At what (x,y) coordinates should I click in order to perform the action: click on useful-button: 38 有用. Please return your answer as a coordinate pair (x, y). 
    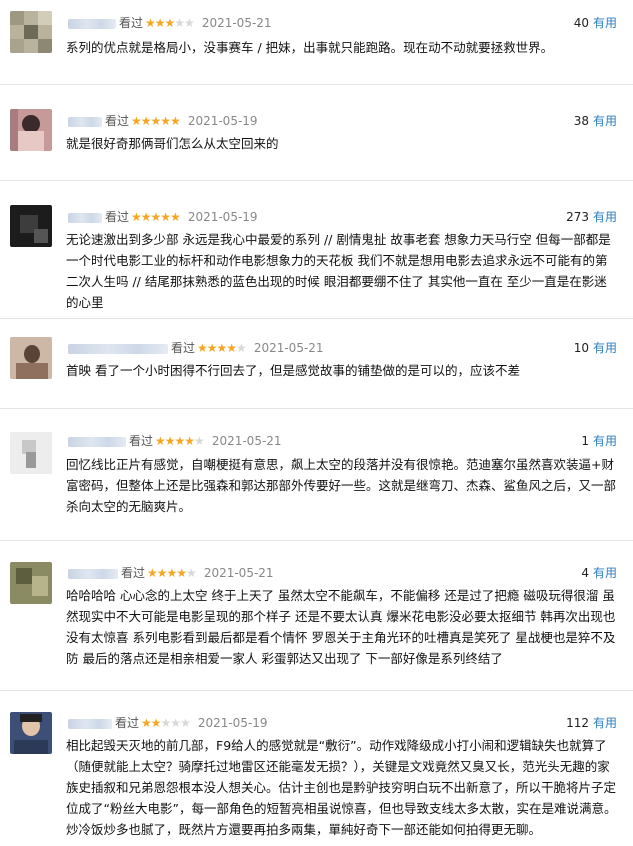
    Looking at the image, I should click on (595, 121).